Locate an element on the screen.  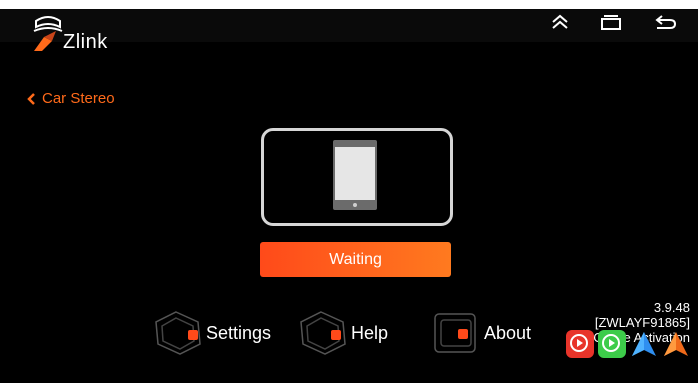
waiting-status-button: Waiting is located at coordinates (355, 259).